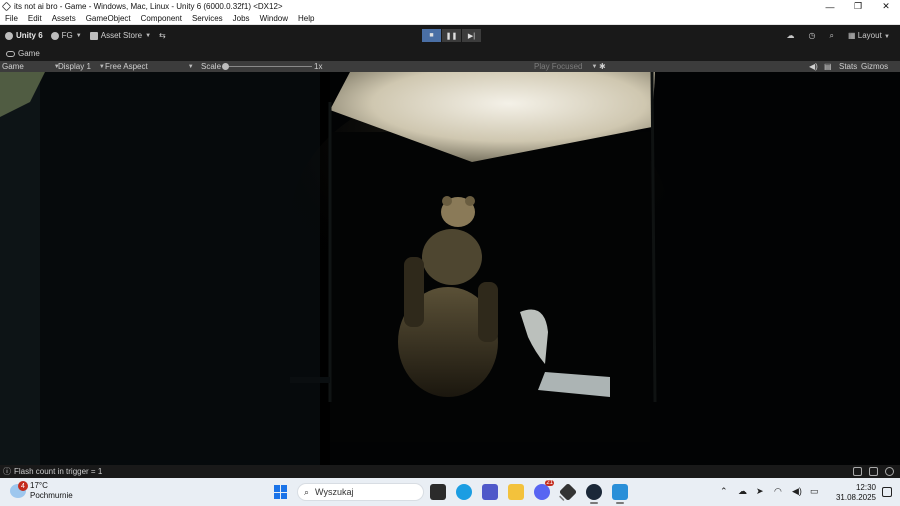  What do you see at coordinates (857, 471) in the screenshot?
I see `debug-icon` at bounding box center [857, 471].